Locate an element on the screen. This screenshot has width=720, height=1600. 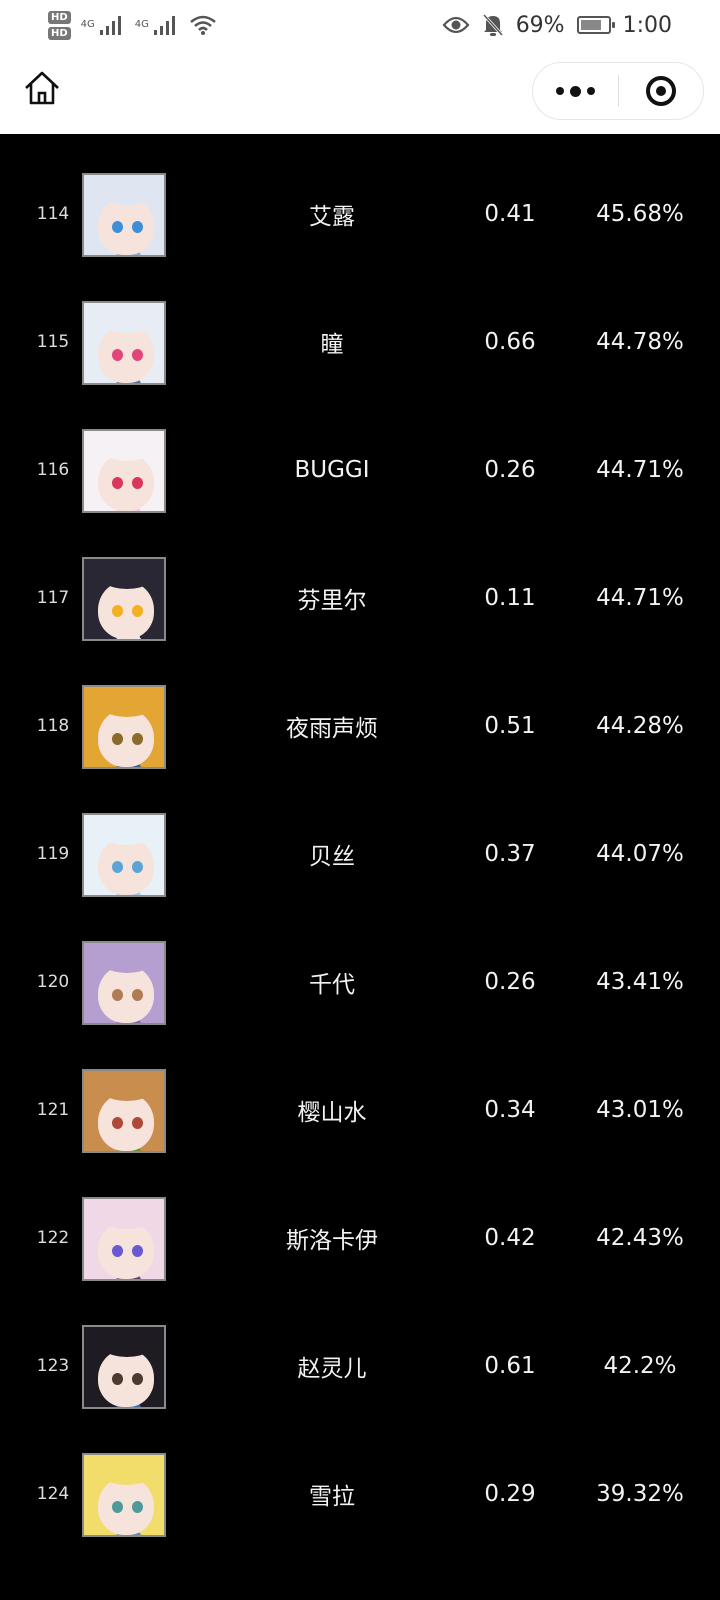
hd-badge-2: HD is located at coordinates (59, 33).